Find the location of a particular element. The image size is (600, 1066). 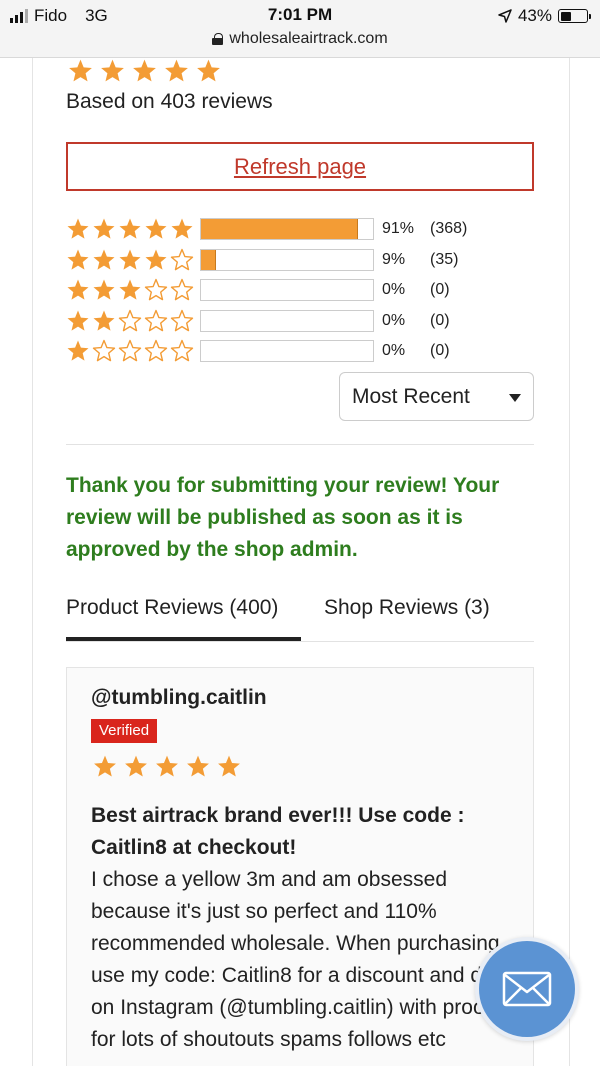

histogram-row-3-star: 0% (0) is located at coordinates (301, 290).